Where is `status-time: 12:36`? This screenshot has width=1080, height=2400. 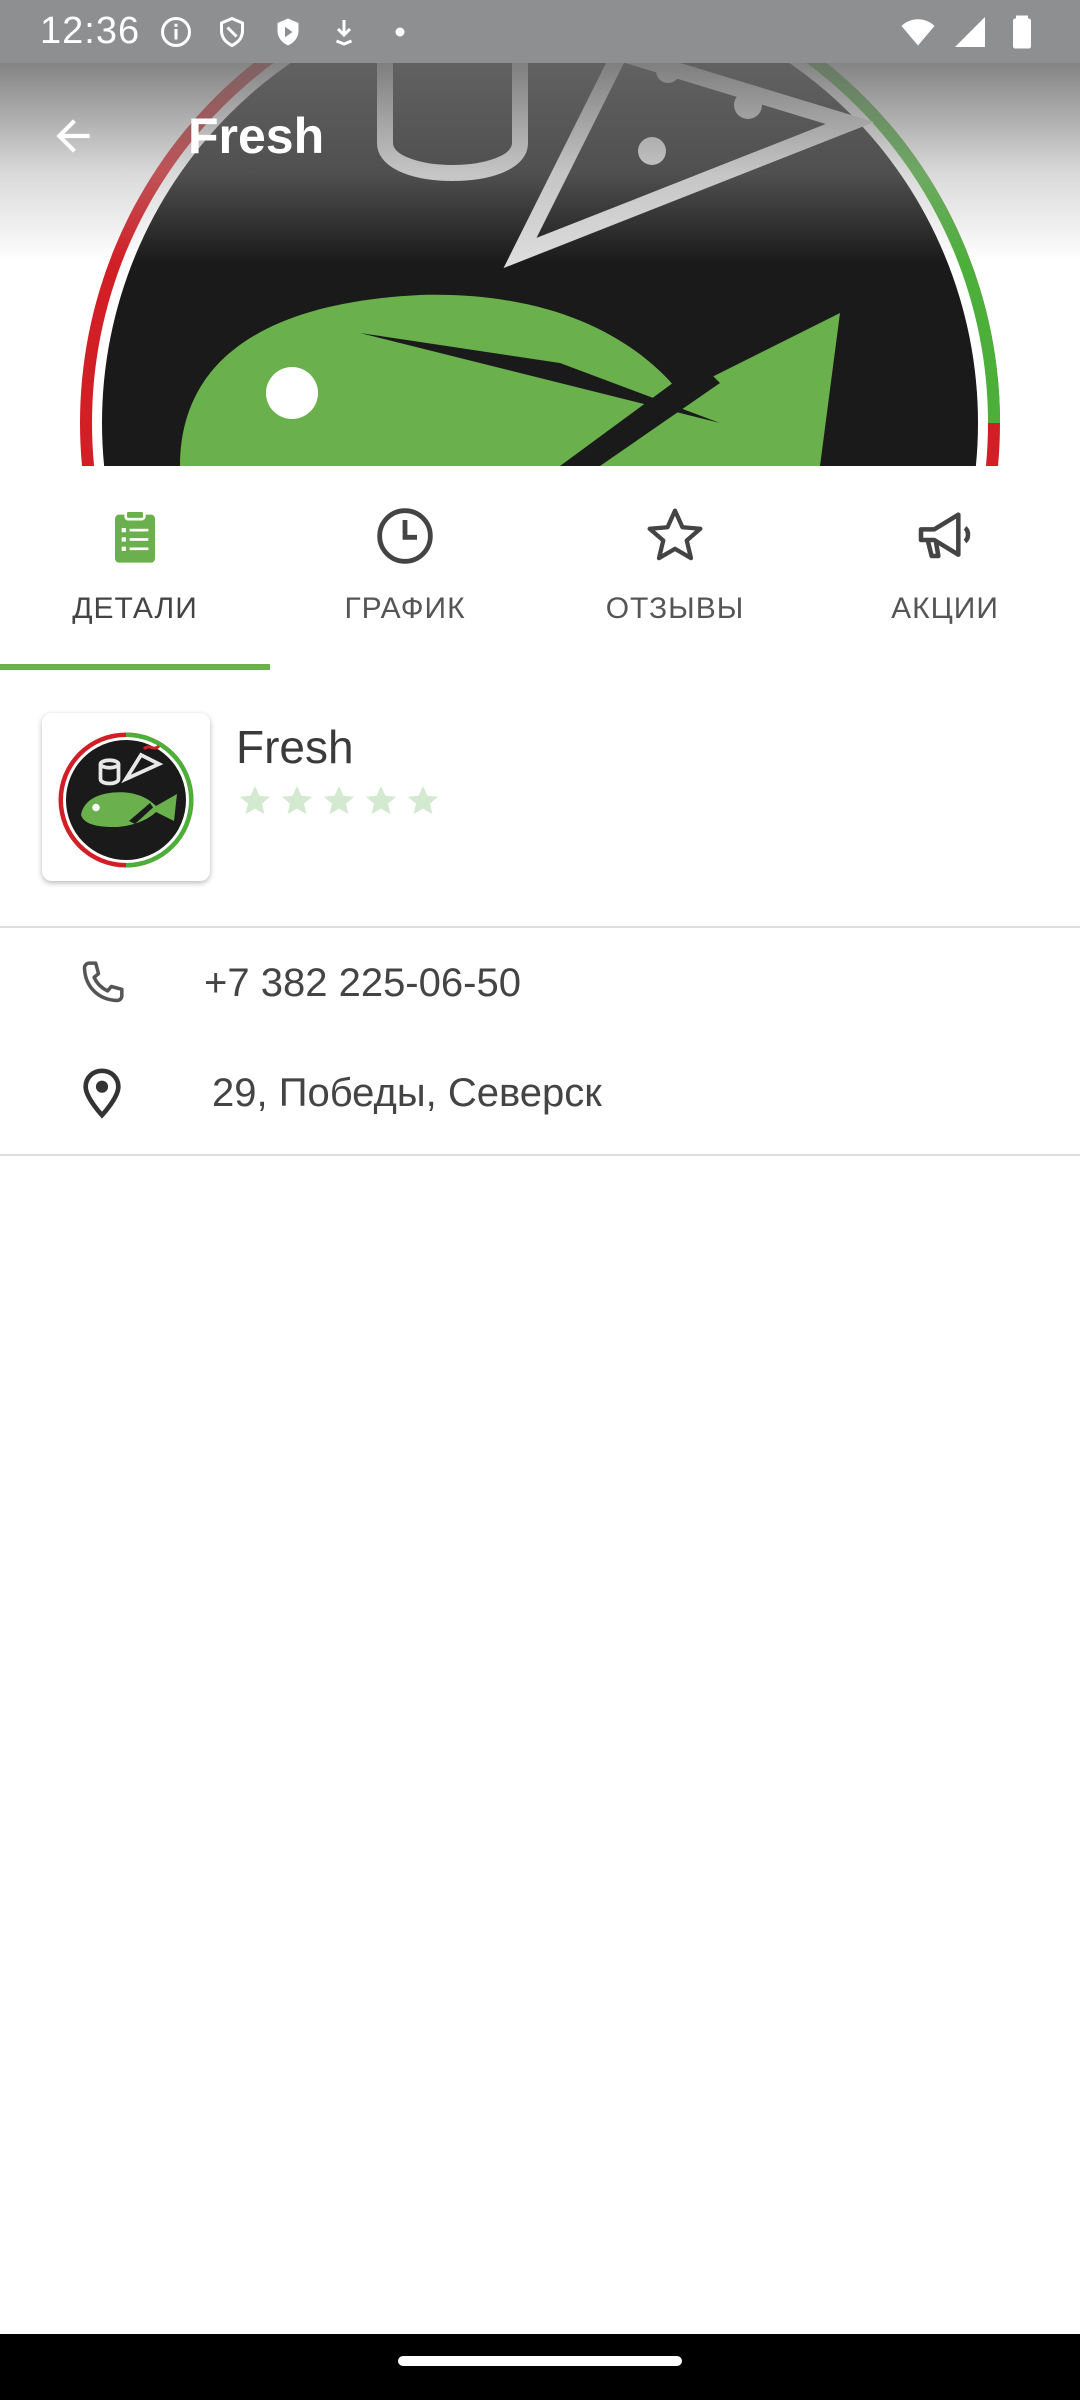 status-time: 12:36 is located at coordinates (90, 31).